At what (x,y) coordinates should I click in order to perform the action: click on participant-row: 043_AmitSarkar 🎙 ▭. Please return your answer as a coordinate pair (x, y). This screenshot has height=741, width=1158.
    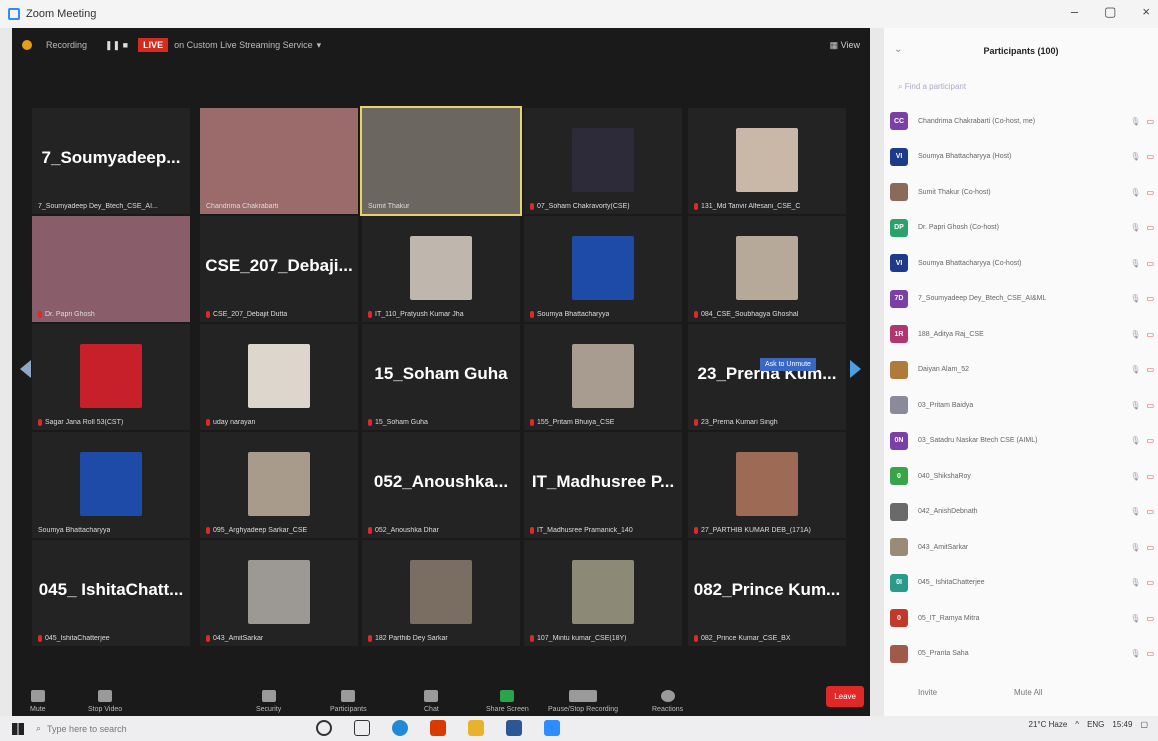
    Looking at the image, I should click on (1022, 547).